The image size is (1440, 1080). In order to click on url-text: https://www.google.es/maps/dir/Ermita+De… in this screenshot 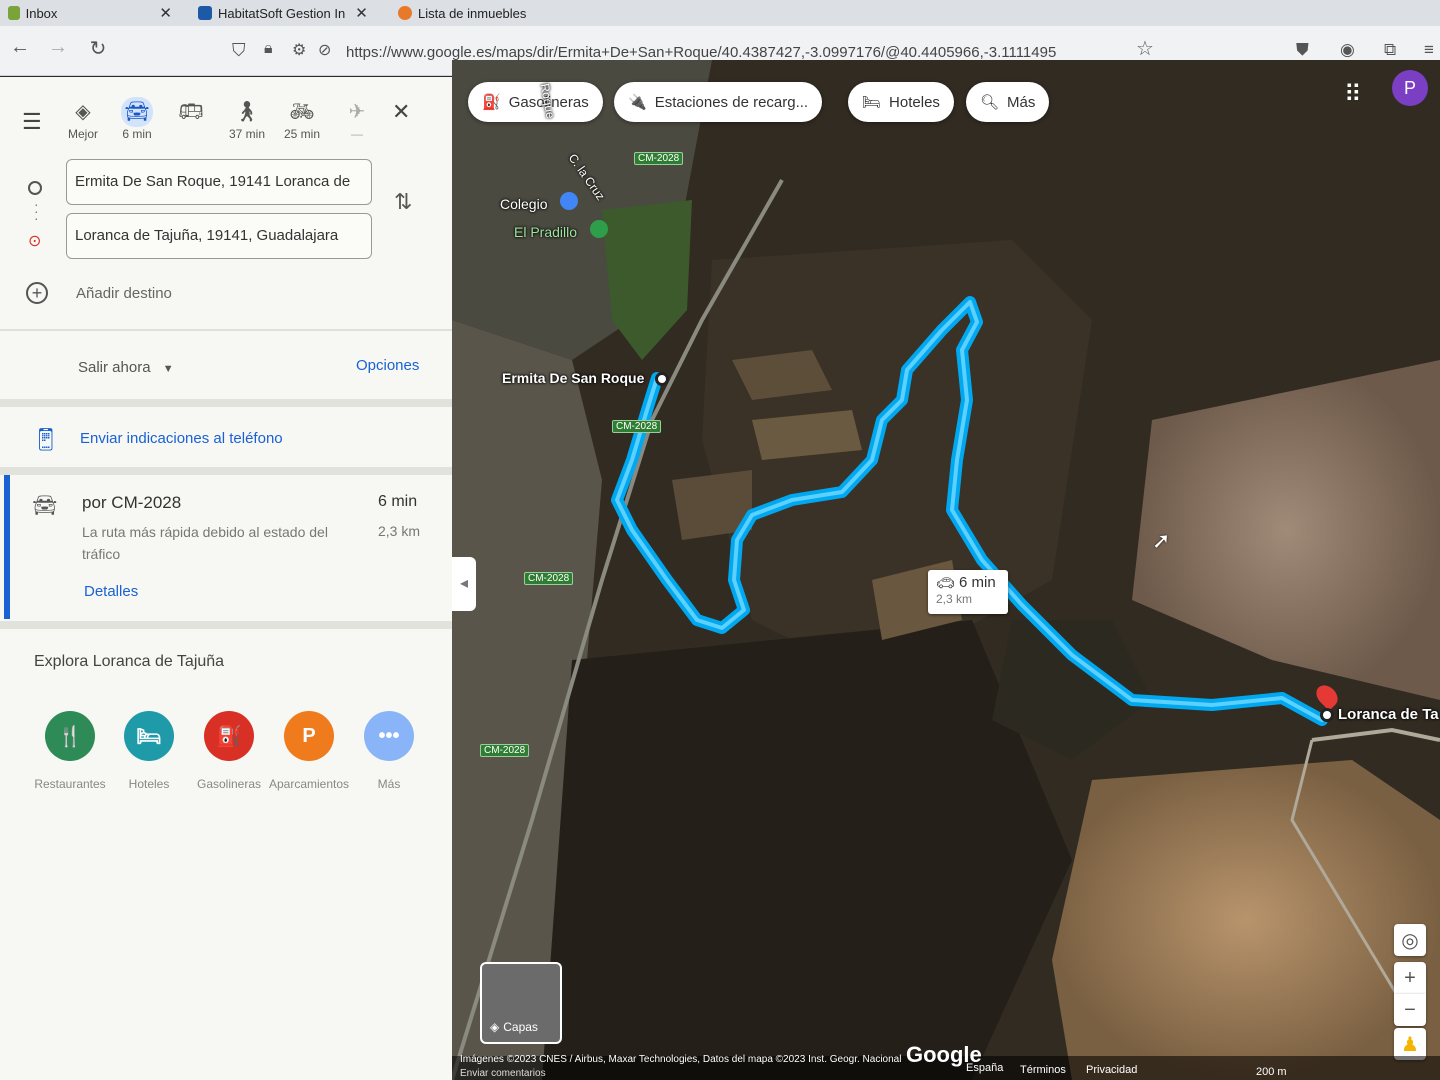, I will do `click(736, 52)`.